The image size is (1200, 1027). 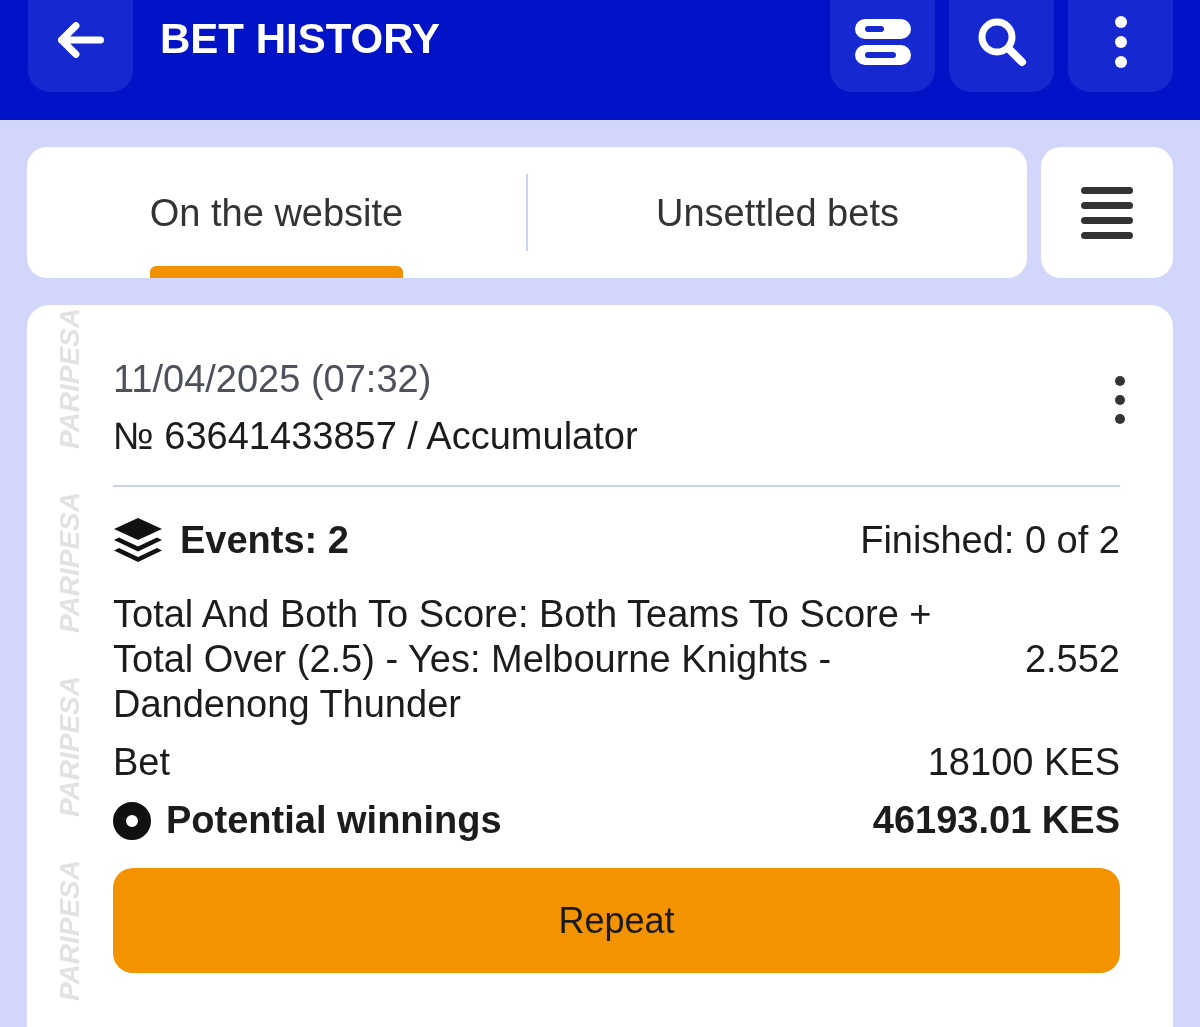 What do you see at coordinates (264, 540) in the screenshot?
I see `events-count: Events: 2` at bounding box center [264, 540].